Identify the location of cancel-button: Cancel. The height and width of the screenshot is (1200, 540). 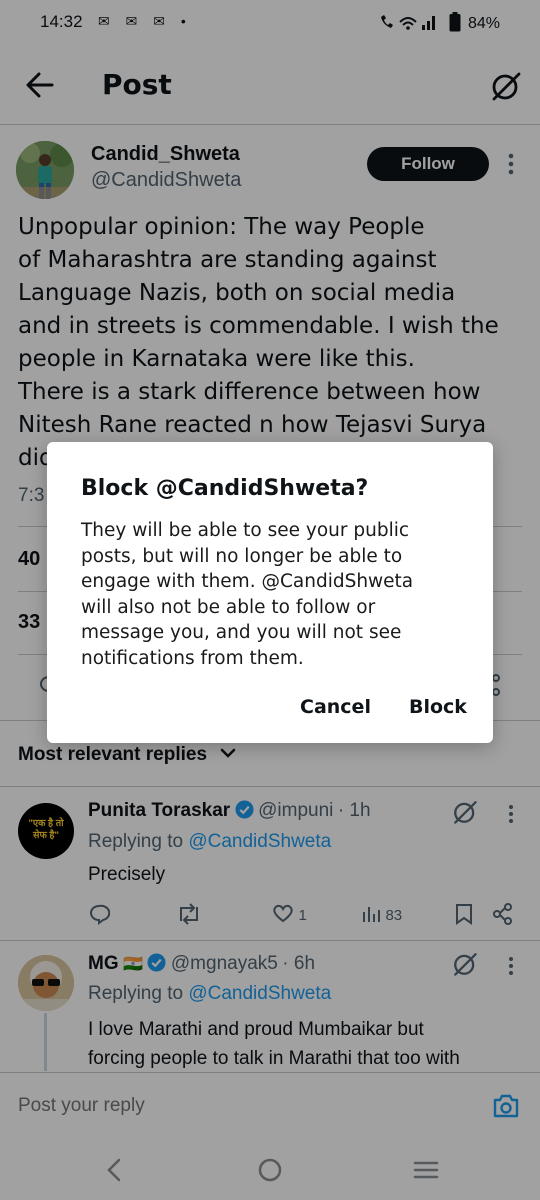
(335, 707).